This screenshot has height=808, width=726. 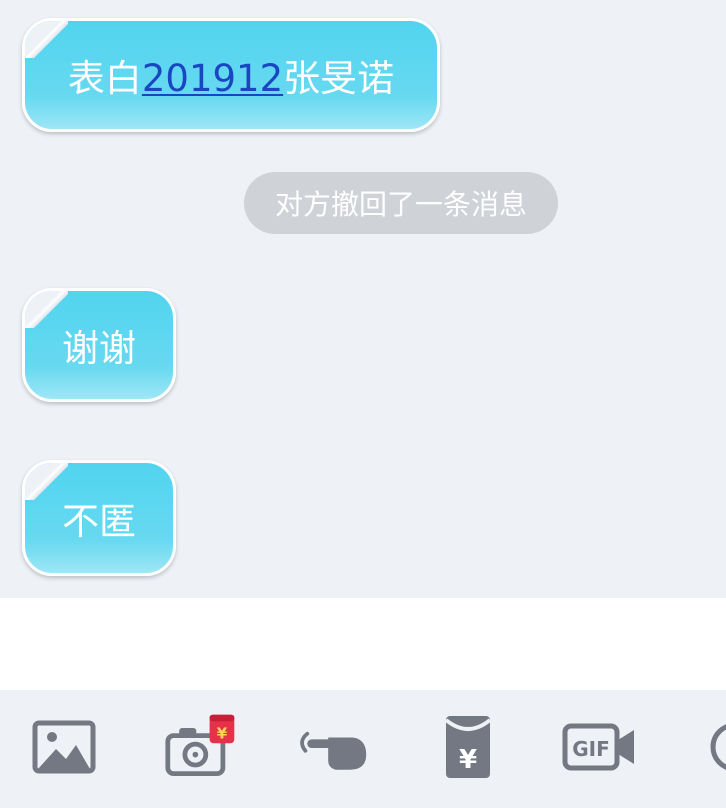 I want to click on gif-icon: GIF, so click(x=598, y=747).